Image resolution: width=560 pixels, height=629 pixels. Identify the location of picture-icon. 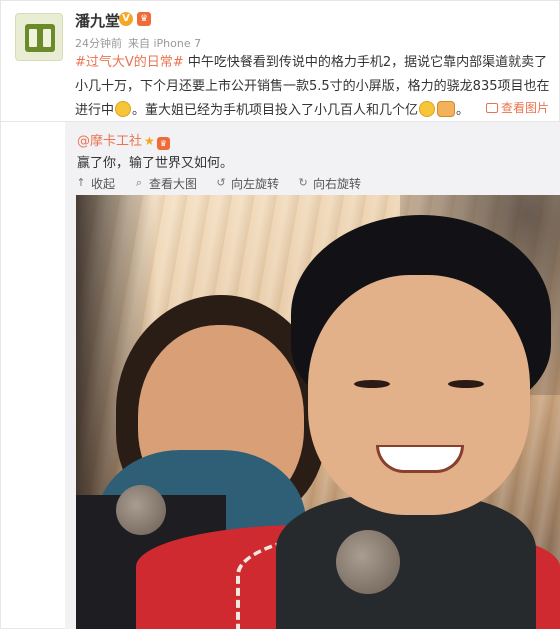
(491, 108).